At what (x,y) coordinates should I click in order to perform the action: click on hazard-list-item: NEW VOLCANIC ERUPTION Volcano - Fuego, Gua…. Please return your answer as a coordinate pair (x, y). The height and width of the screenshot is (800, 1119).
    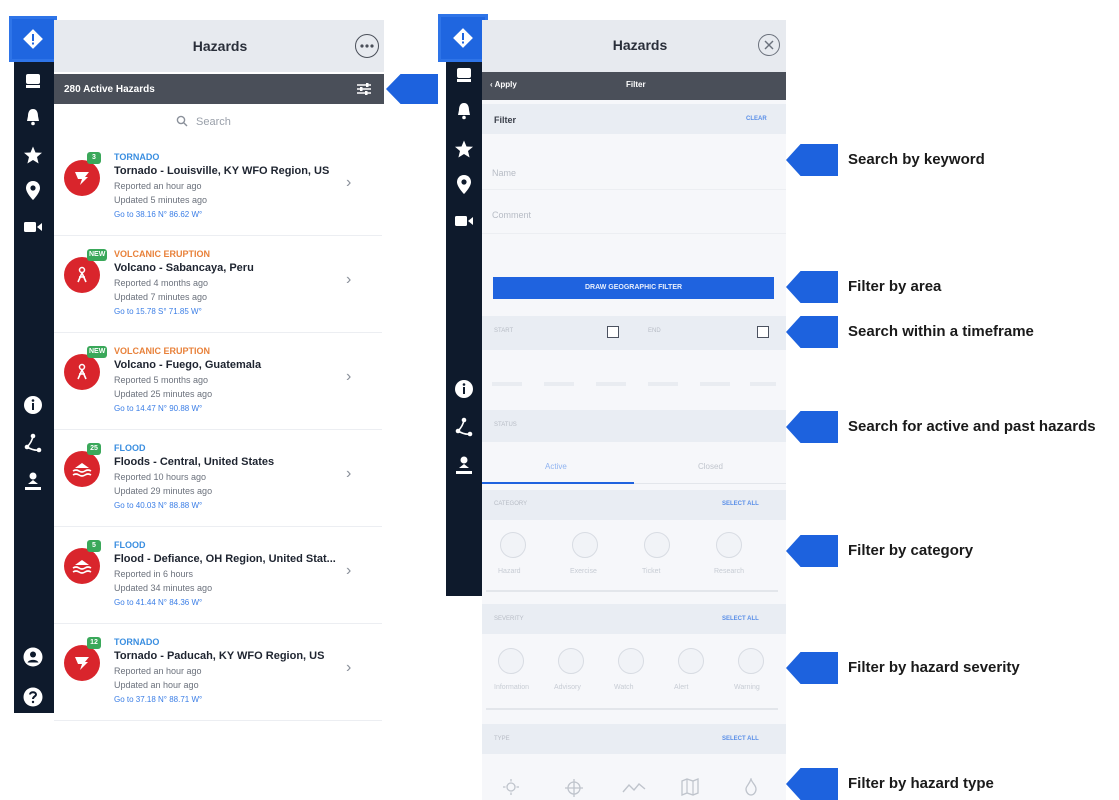
    Looking at the image, I should click on (218, 382).